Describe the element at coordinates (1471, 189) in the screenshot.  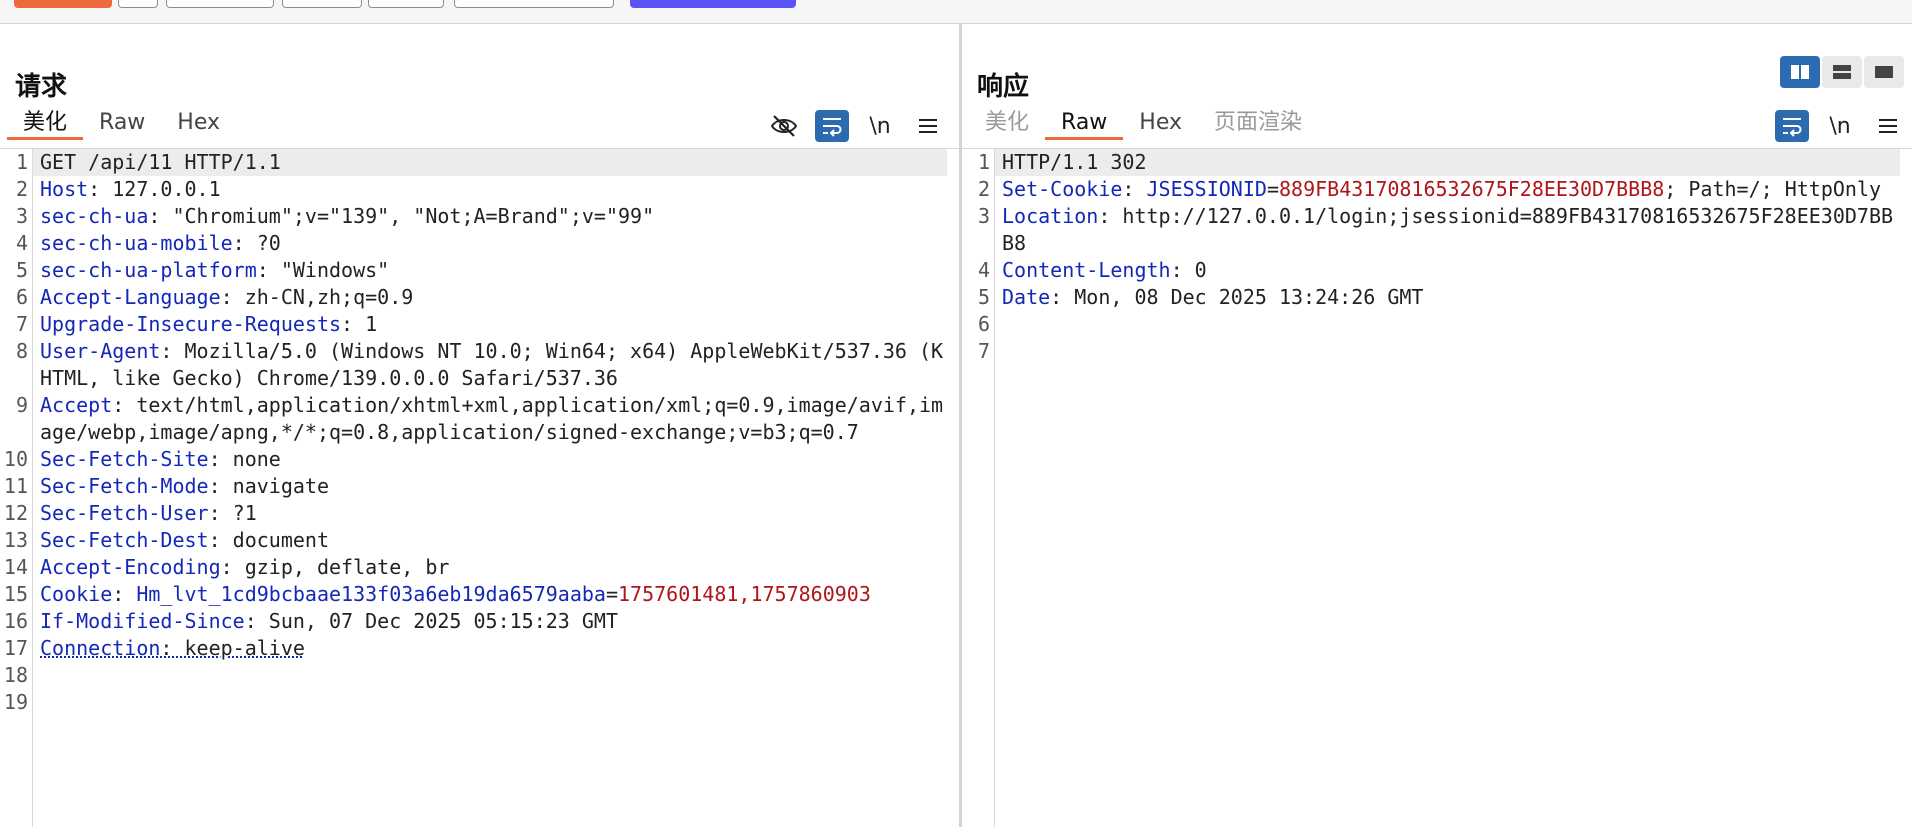
I see `cookie-value: 889FB43170816532675F28EE30D7BBB8` at that location.